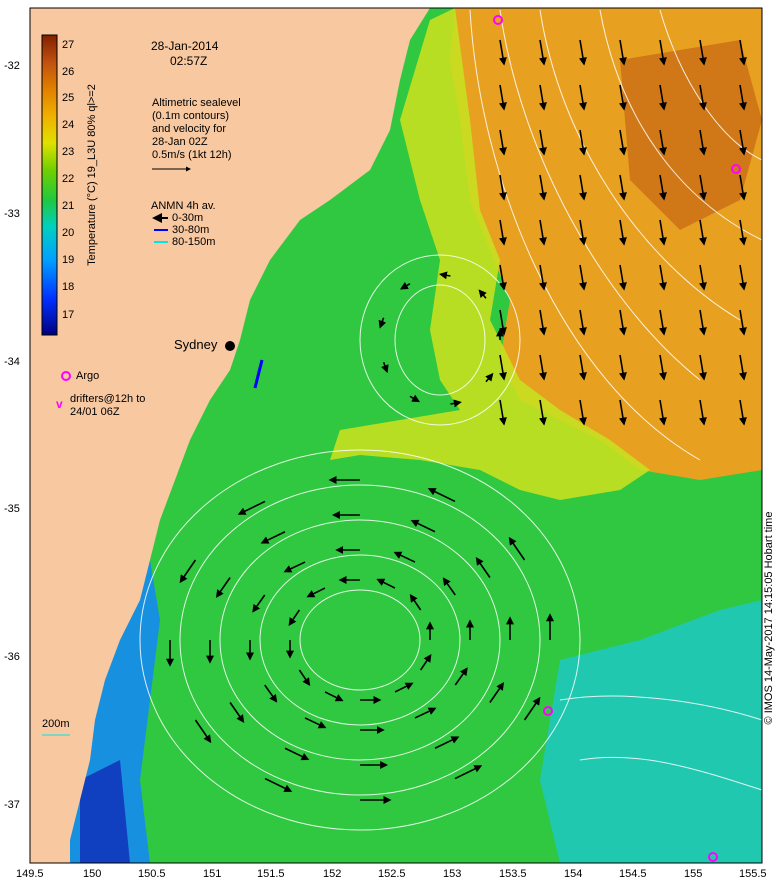 The width and height of the screenshot is (780, 890). Describe the element at coordinates (68, 287) in the screenshot. I see `colorbar-tick: 18` at that location.